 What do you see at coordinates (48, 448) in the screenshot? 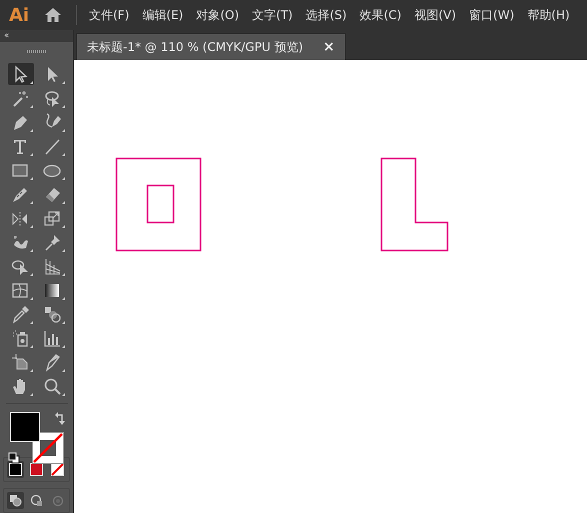
I see `stroke-swatch` at bounding box center [48, 448].